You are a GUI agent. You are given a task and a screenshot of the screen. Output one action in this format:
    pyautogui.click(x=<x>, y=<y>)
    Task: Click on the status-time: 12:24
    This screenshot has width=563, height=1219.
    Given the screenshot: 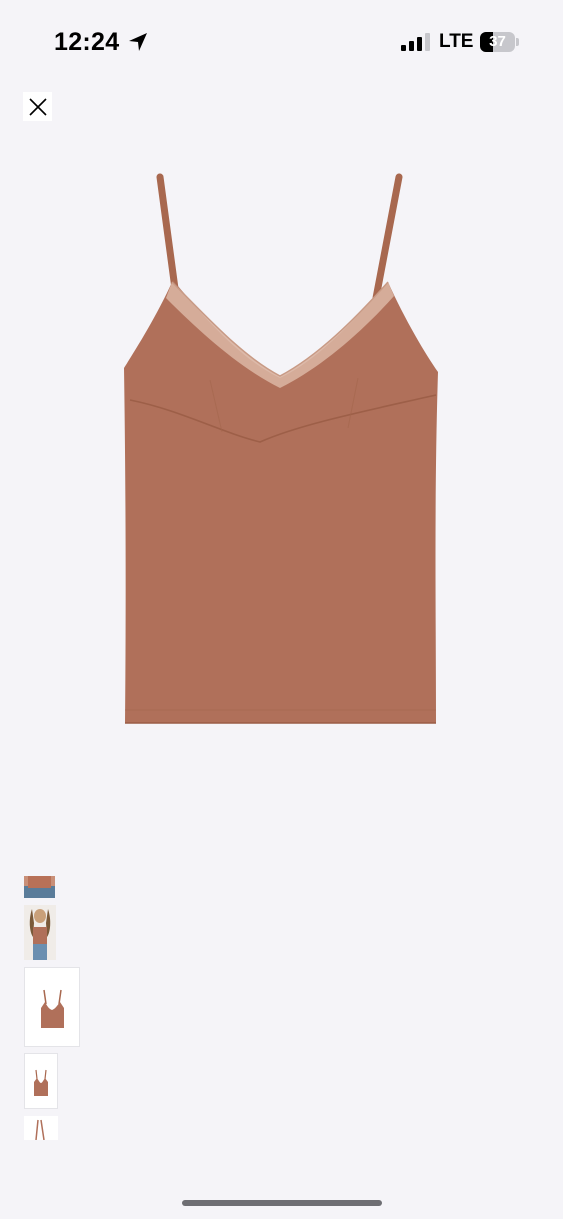 What is the action you would take?
    pyautogui.click(x=87, y=42)
    